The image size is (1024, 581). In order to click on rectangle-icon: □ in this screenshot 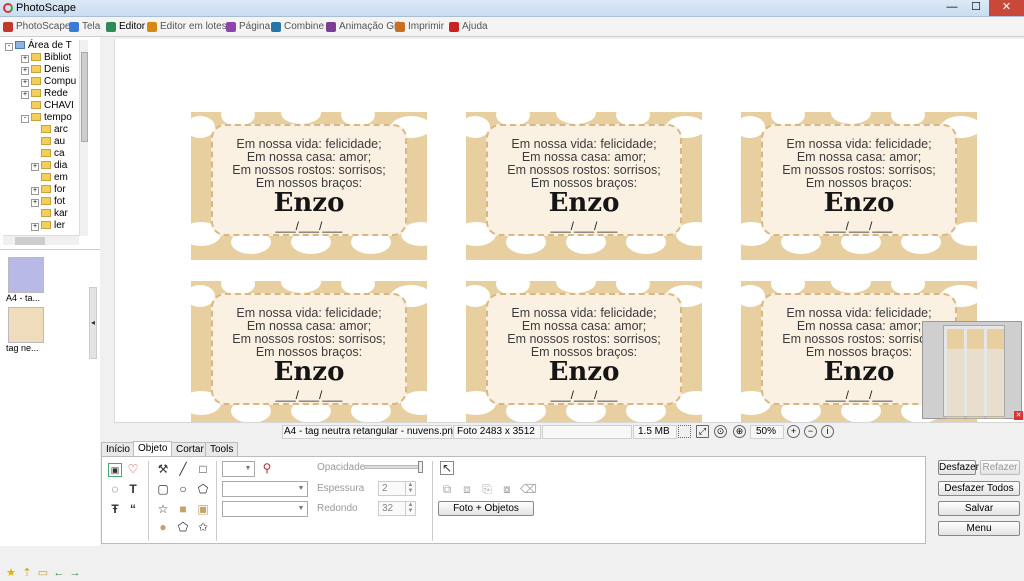, I will do `click(203, 470)`.